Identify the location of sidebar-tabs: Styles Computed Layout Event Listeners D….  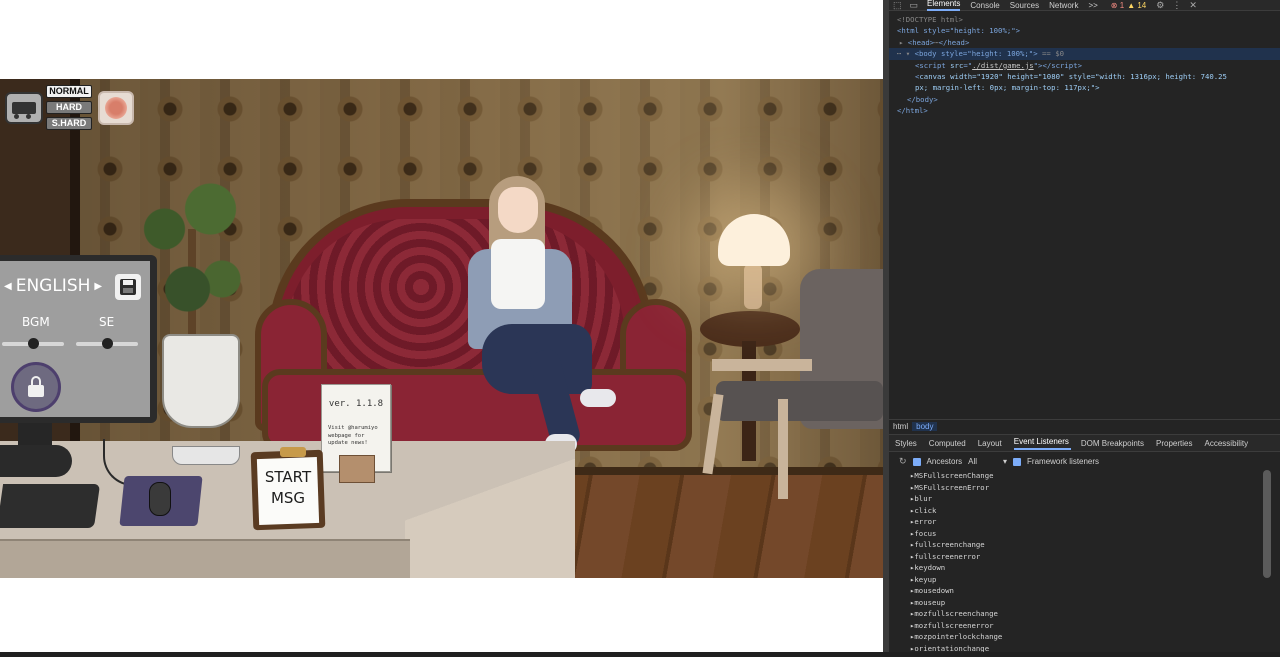
(1084, 443).